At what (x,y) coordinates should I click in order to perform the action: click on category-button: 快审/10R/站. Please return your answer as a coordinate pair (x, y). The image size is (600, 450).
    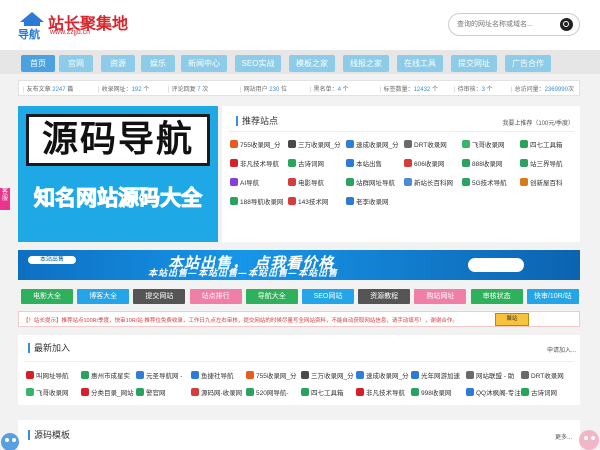
    Looking at the image, I should click on (552, 296).